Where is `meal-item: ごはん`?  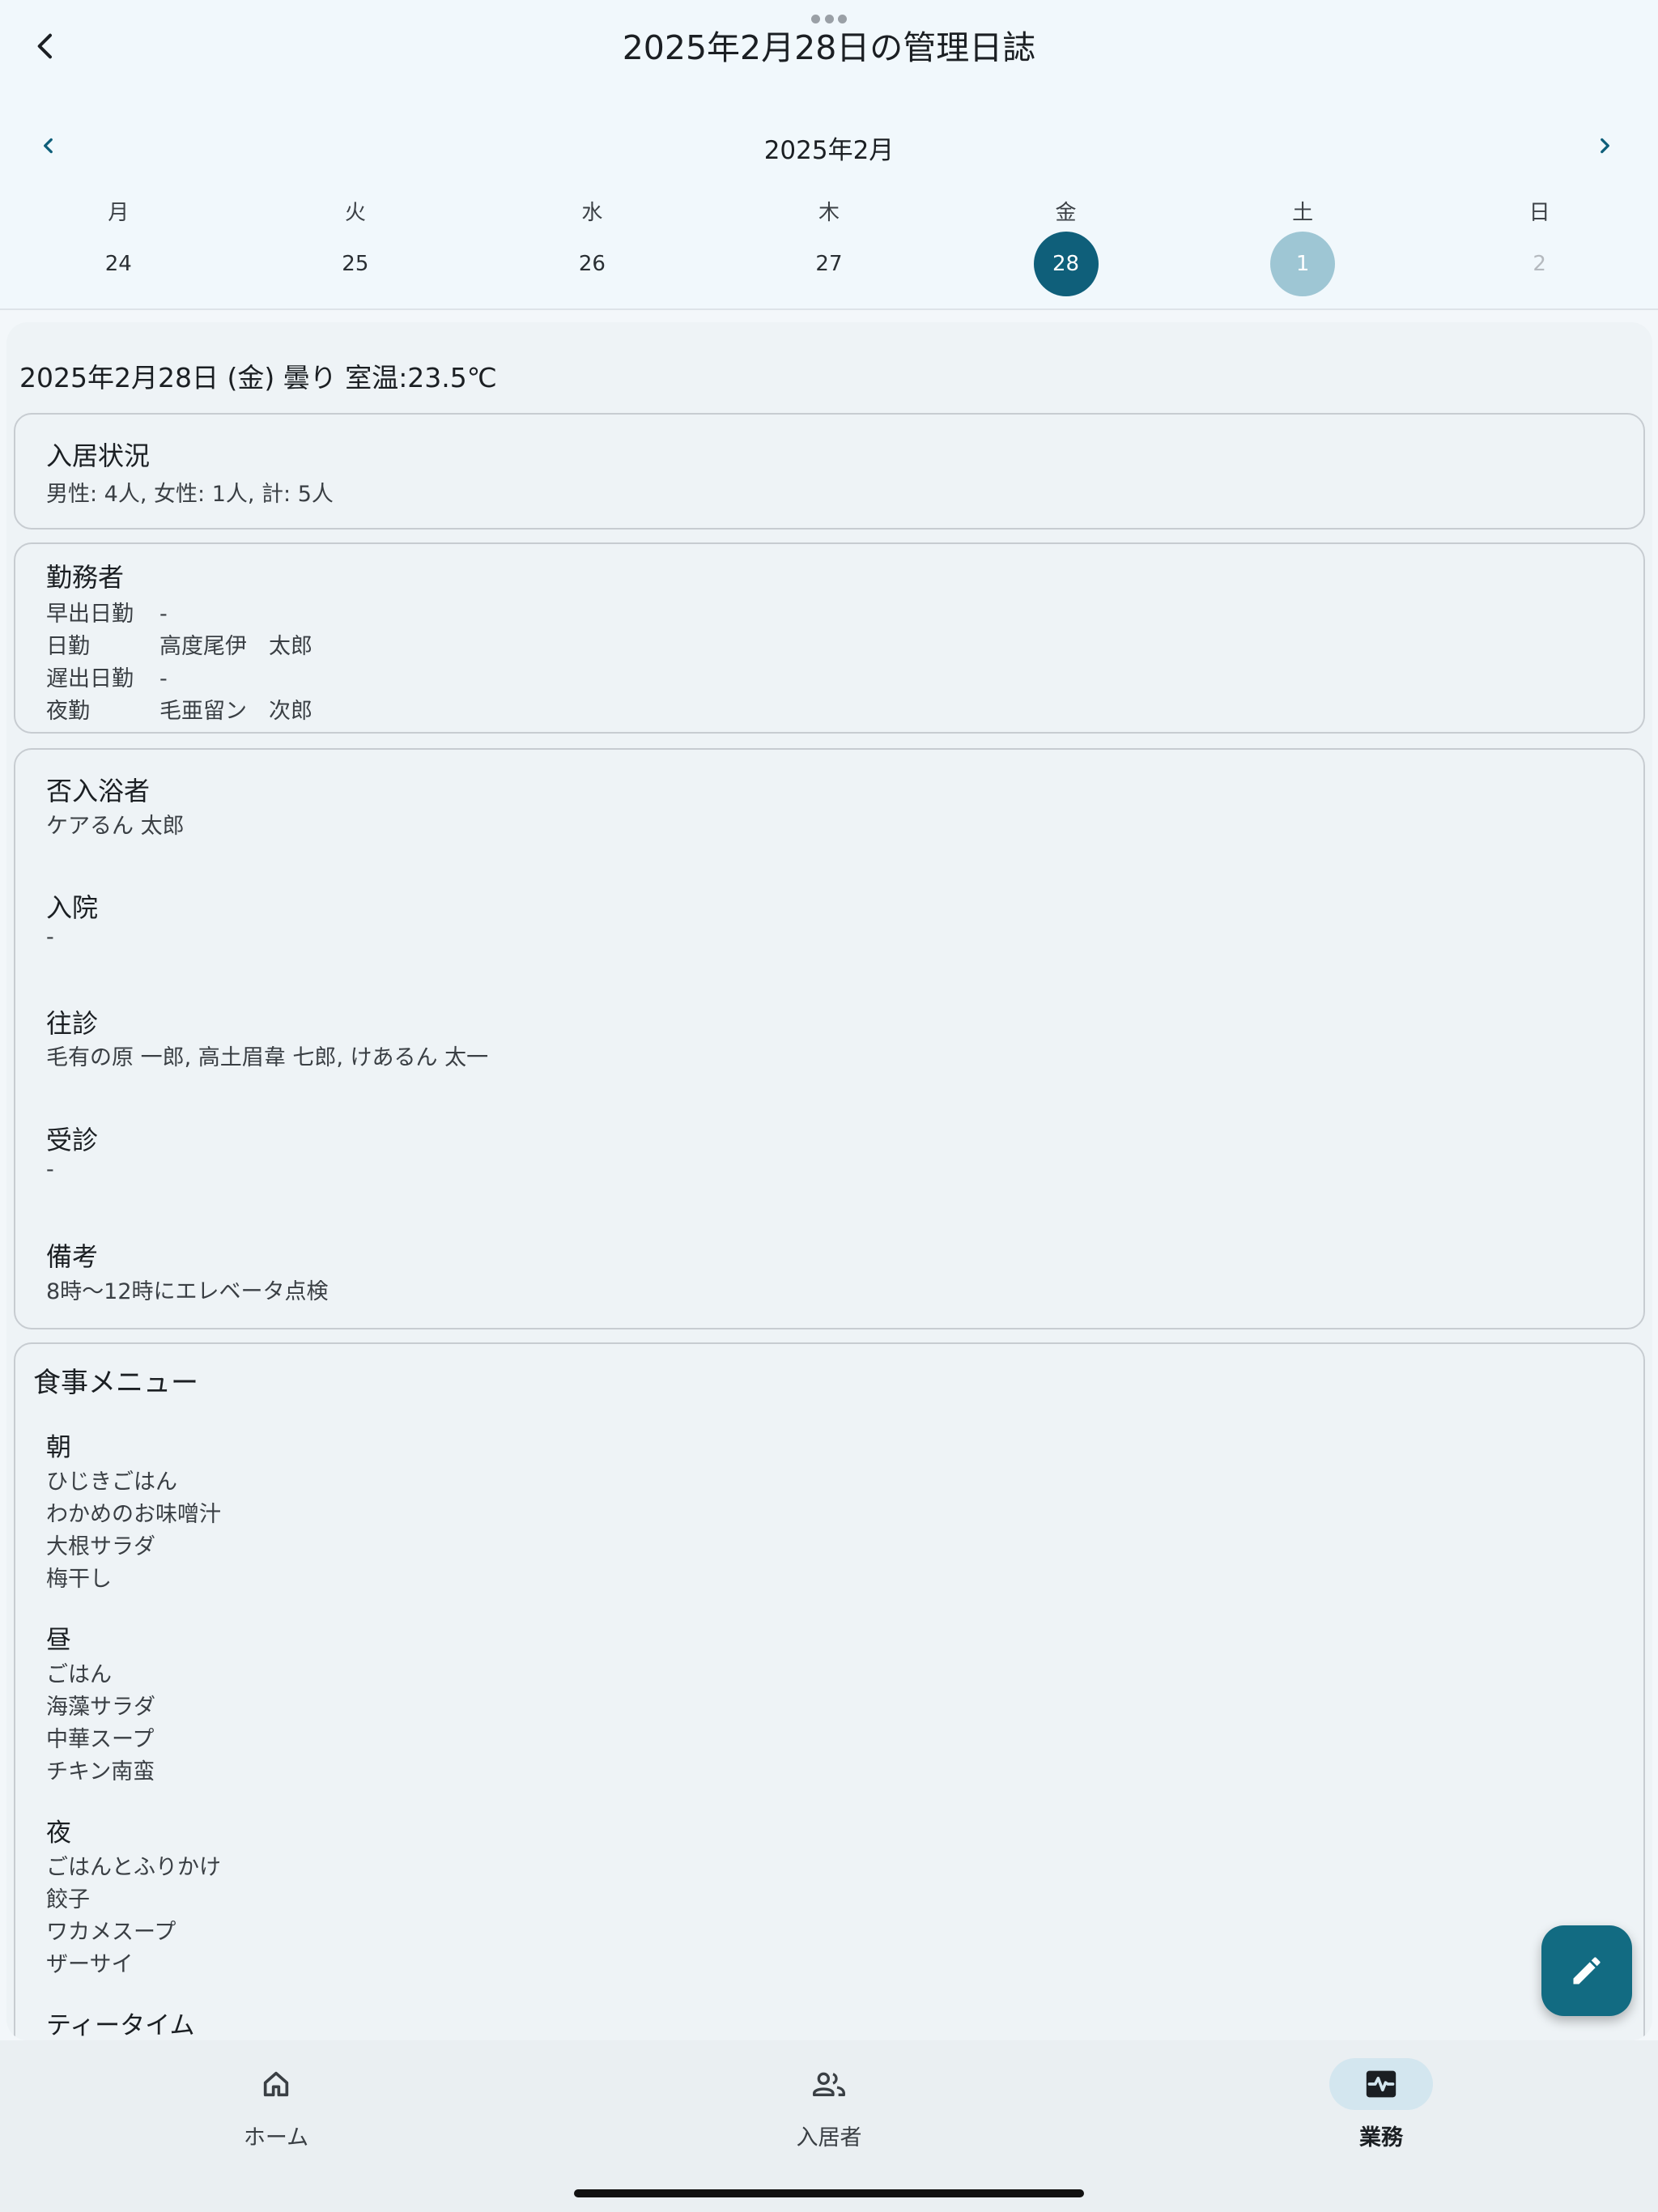 meal-item: ごはん is located at coordinates (79, 1675).